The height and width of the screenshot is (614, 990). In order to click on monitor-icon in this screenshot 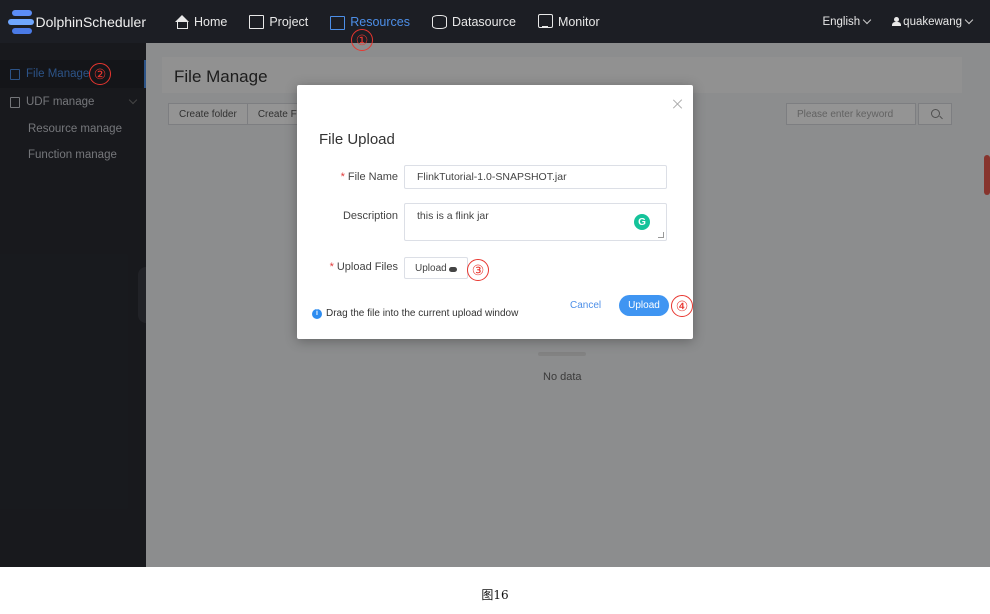, I will do `click(545, 20)`.